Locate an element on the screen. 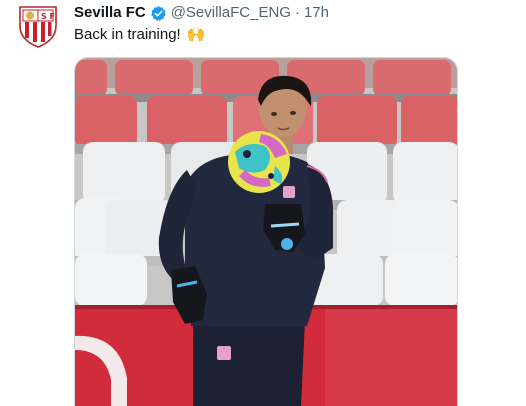 This screenshot has width=526, height=406. svg-text: S F is located at coordinates (48, 16).